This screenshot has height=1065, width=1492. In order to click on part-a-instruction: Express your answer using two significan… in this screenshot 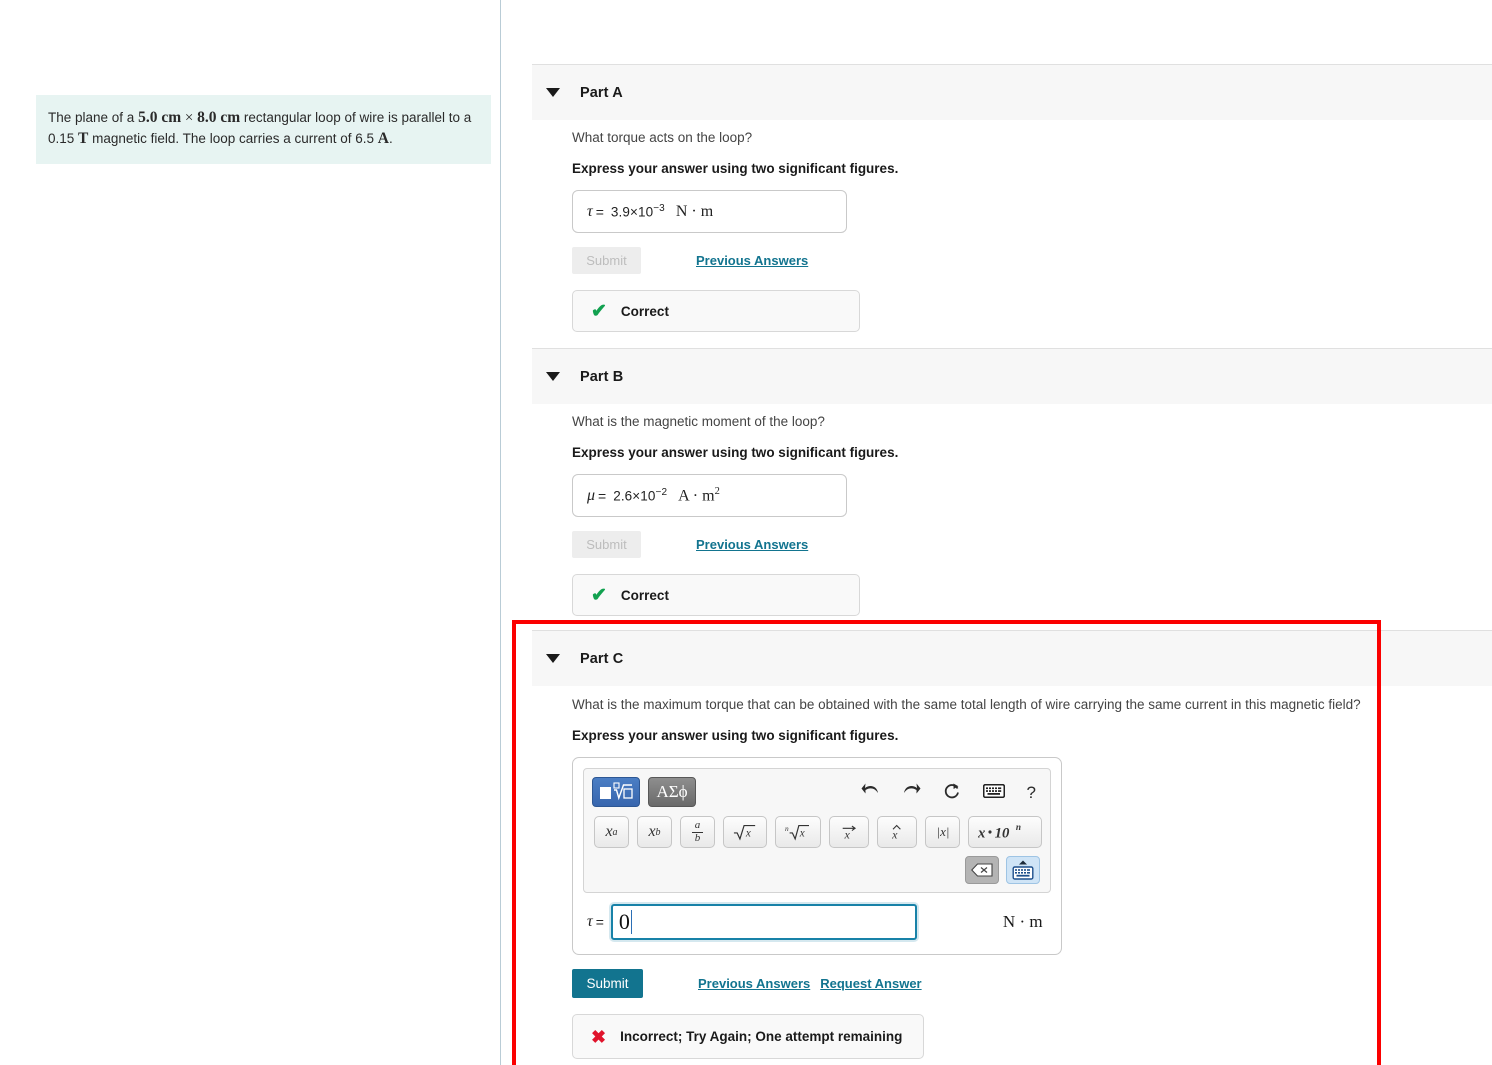, I will do `click(735, 168)`.